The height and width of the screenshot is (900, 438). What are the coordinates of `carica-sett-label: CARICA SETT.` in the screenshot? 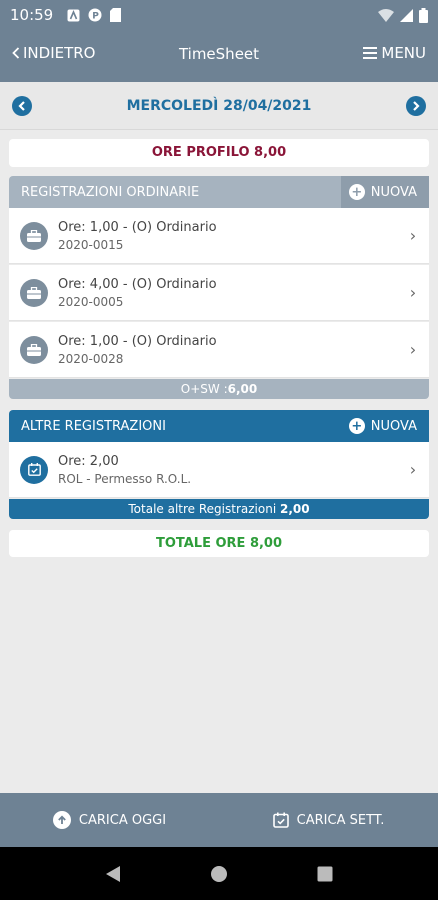 It's located at (340, 820).